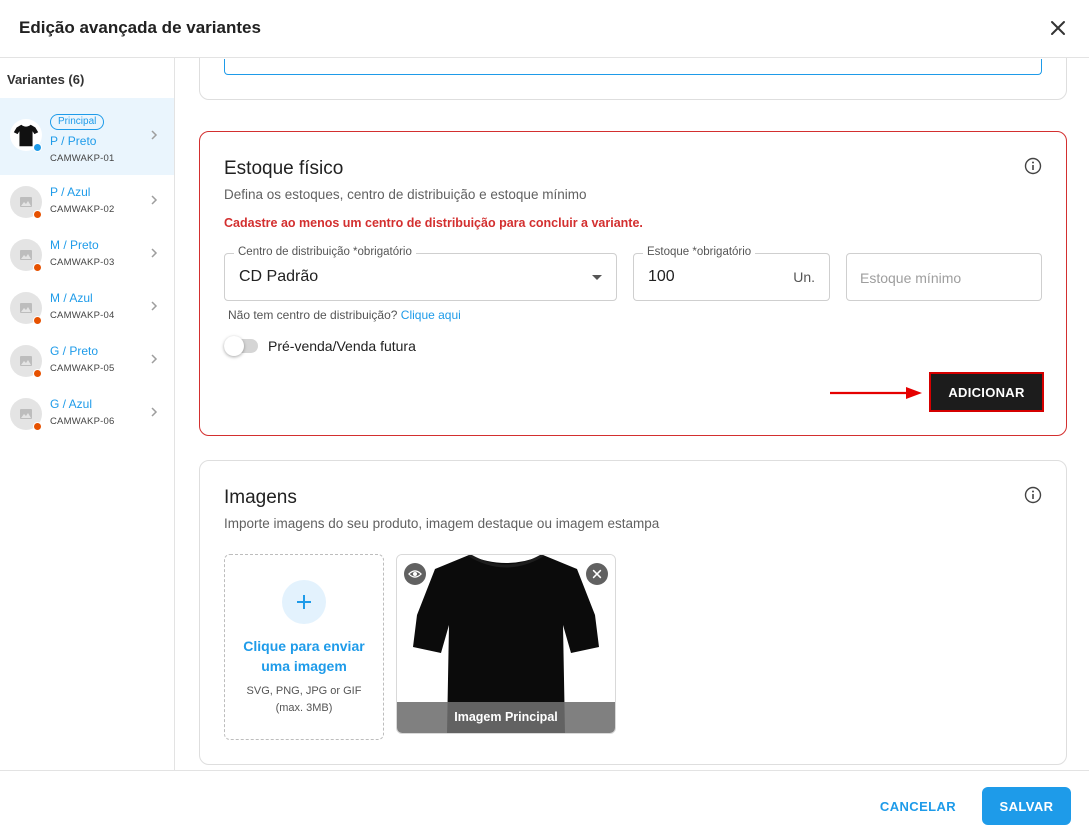 Image resolution: width=1089 pixels, height=832 pixels. What do you see at coordinates (731, 273) in the screenshot?
I see `stock-quantity-input: Estoque *obrigatório 100 Un.` at bounding box center [731, 273].